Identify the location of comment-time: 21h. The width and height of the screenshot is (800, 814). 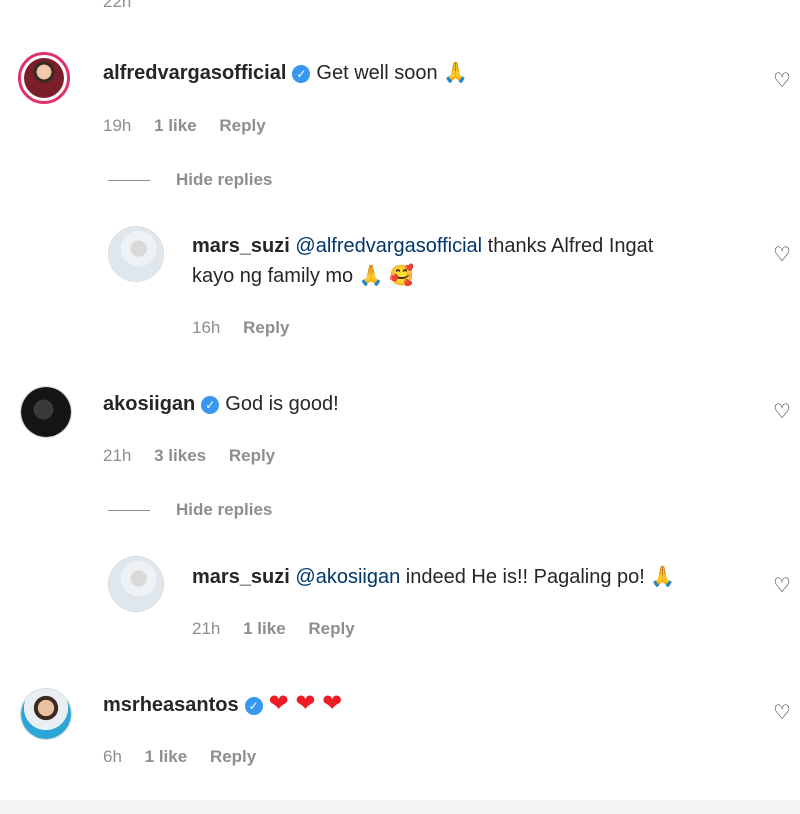
(117, 455).